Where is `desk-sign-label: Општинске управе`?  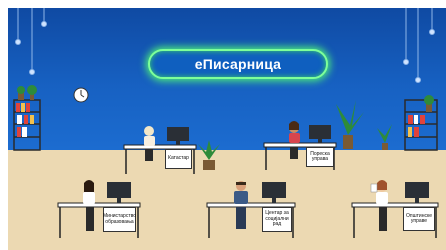
desk-sign-label: Општинске управе is located at coordinates (419, 218).